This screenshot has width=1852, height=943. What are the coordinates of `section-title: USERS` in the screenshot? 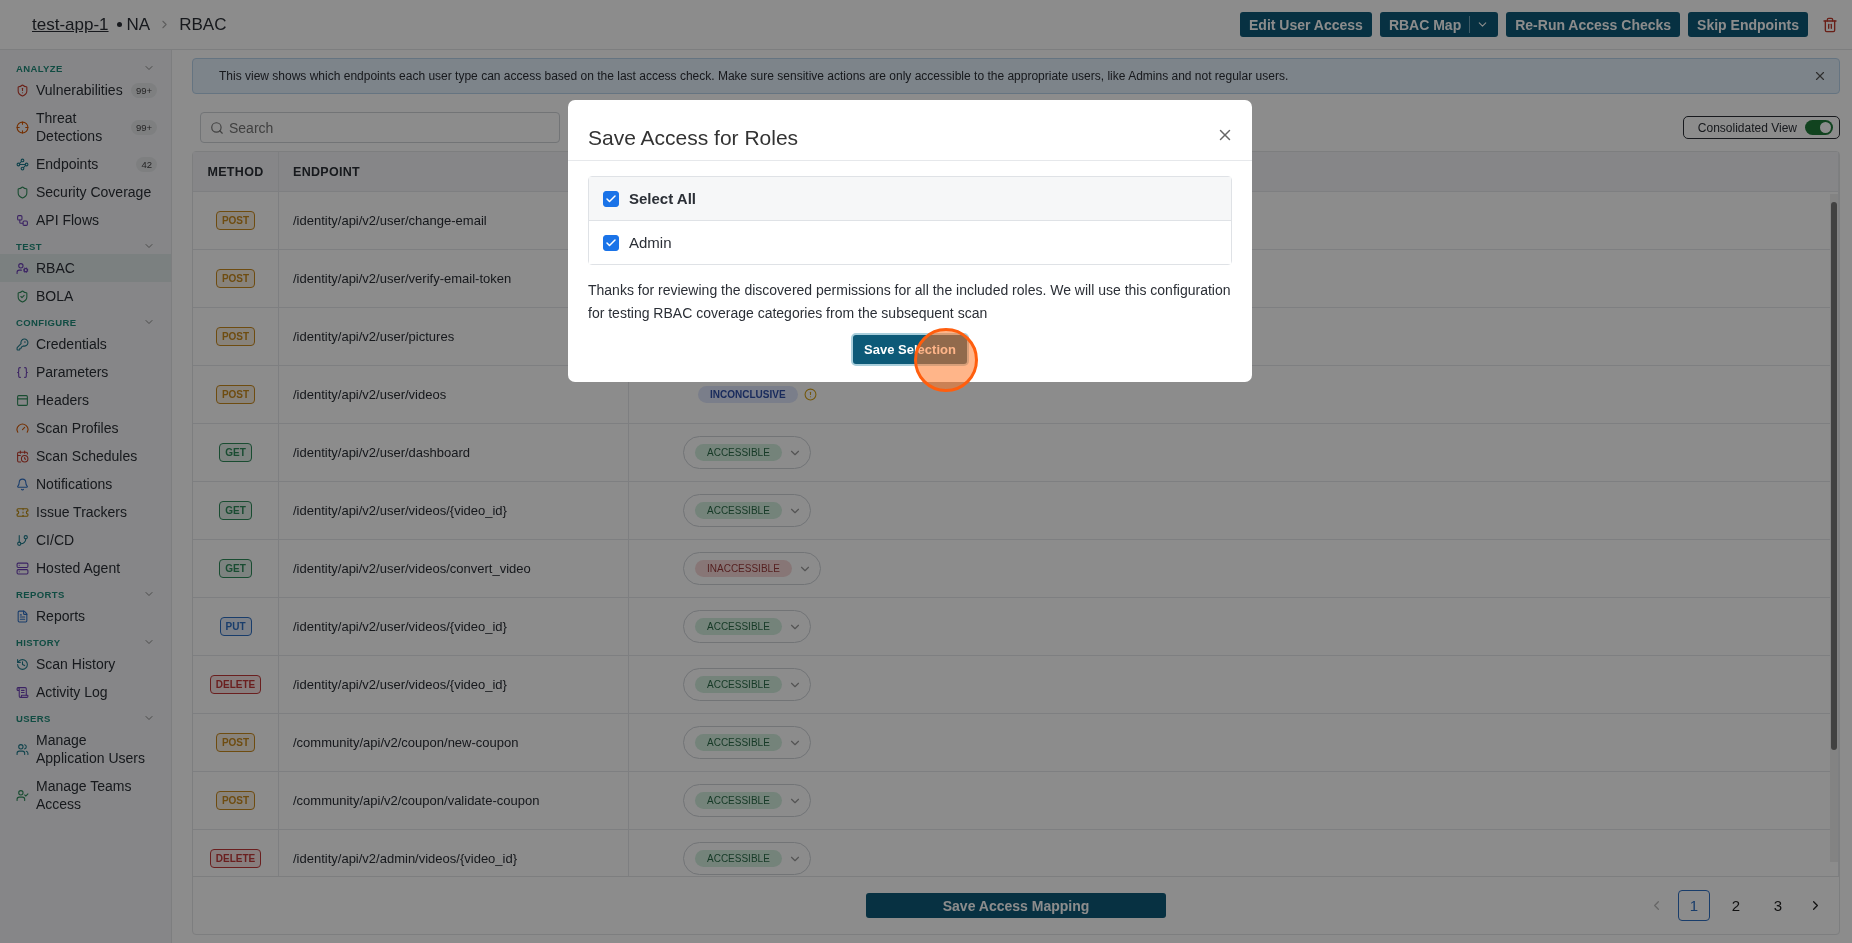 It's located at (33, 718).